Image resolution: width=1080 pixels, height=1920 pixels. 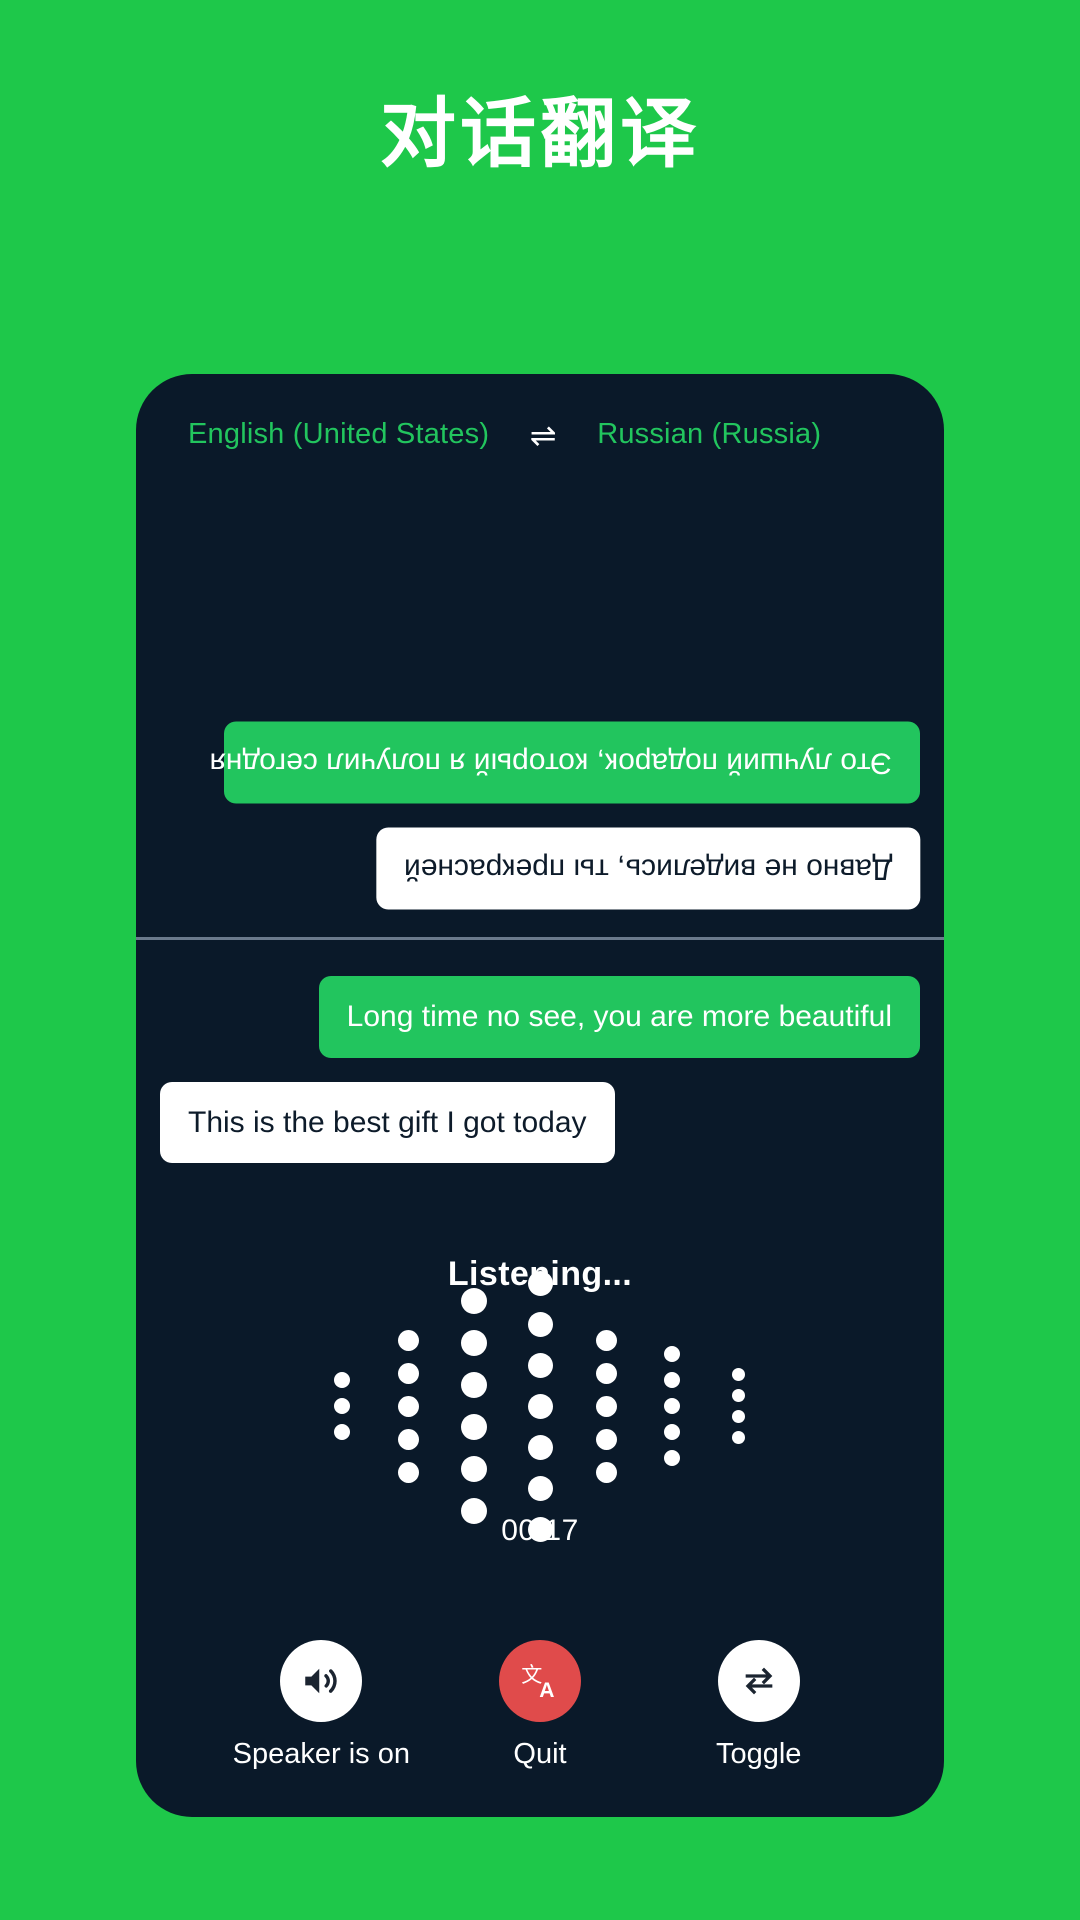 I want to click on speaker-button-circle, so click(x=321, y=1681).